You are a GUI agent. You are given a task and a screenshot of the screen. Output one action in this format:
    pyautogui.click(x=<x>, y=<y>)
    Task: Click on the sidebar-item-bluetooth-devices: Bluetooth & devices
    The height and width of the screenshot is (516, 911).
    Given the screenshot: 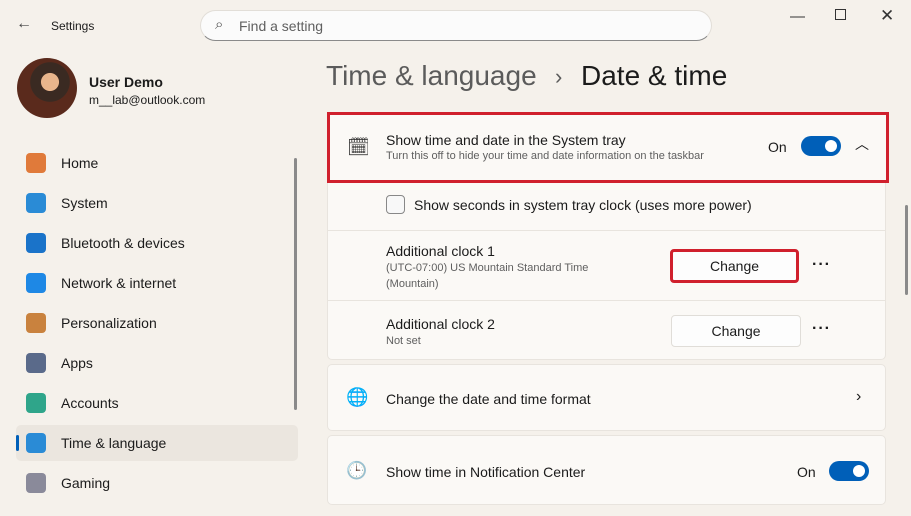 What is the action you would take?
    pyautogui.click(x=157, y=243)
    